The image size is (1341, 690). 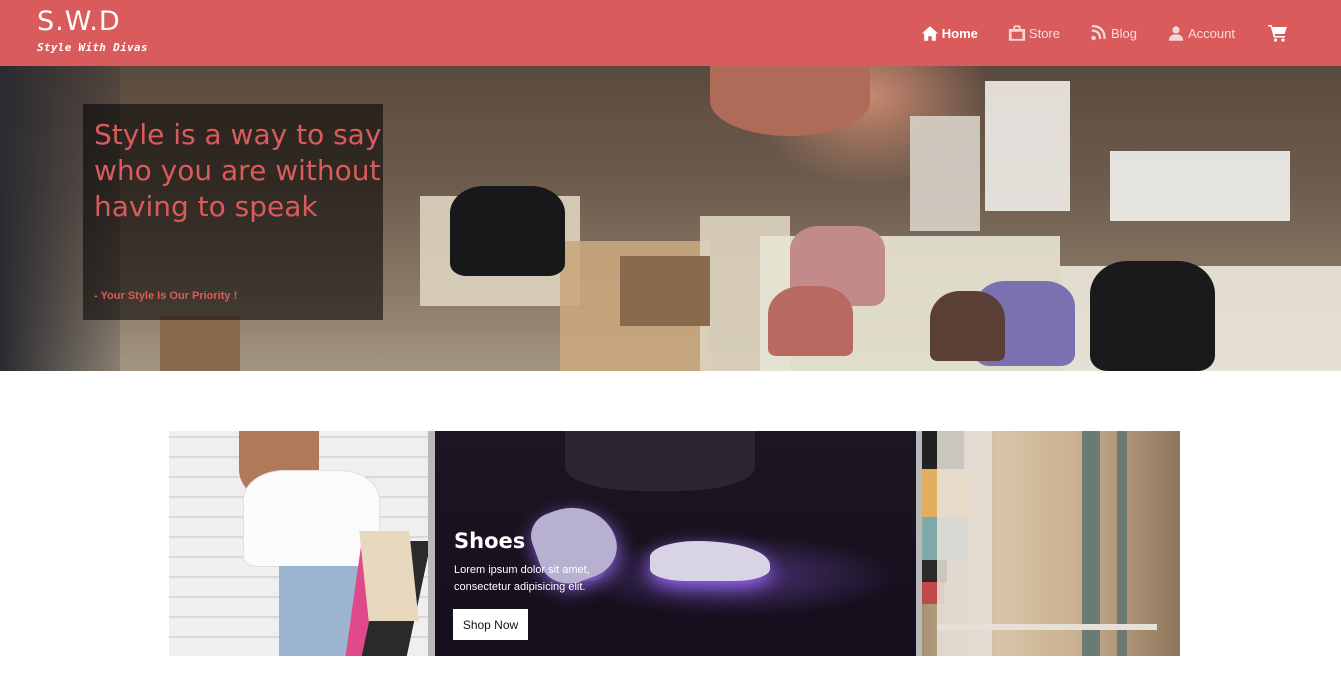 What do you see at coordinates (1211, 33) in the screenshot?
I see `nav-account-label: Account` at bounding box center [1211, 33].